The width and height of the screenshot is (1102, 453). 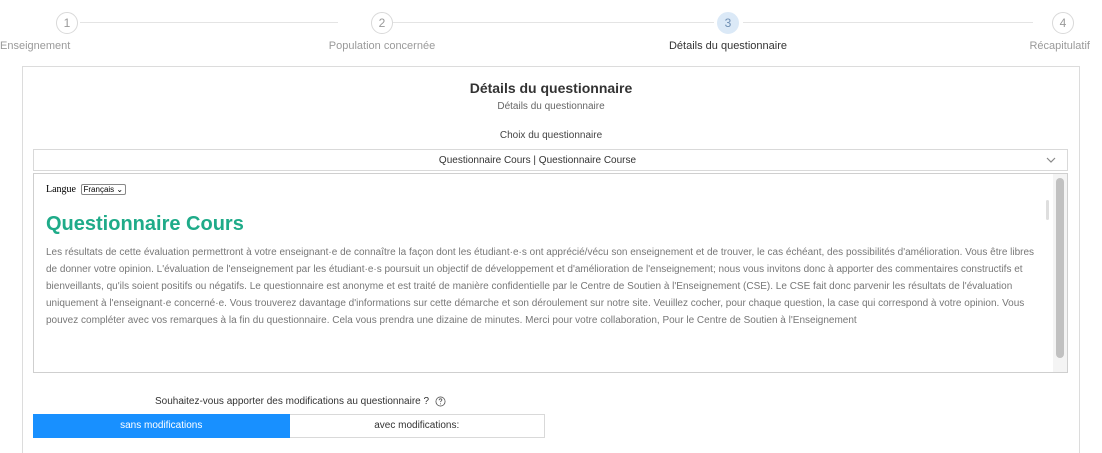 I want to click on language-select-value: Français, so click(x=99, y=189).